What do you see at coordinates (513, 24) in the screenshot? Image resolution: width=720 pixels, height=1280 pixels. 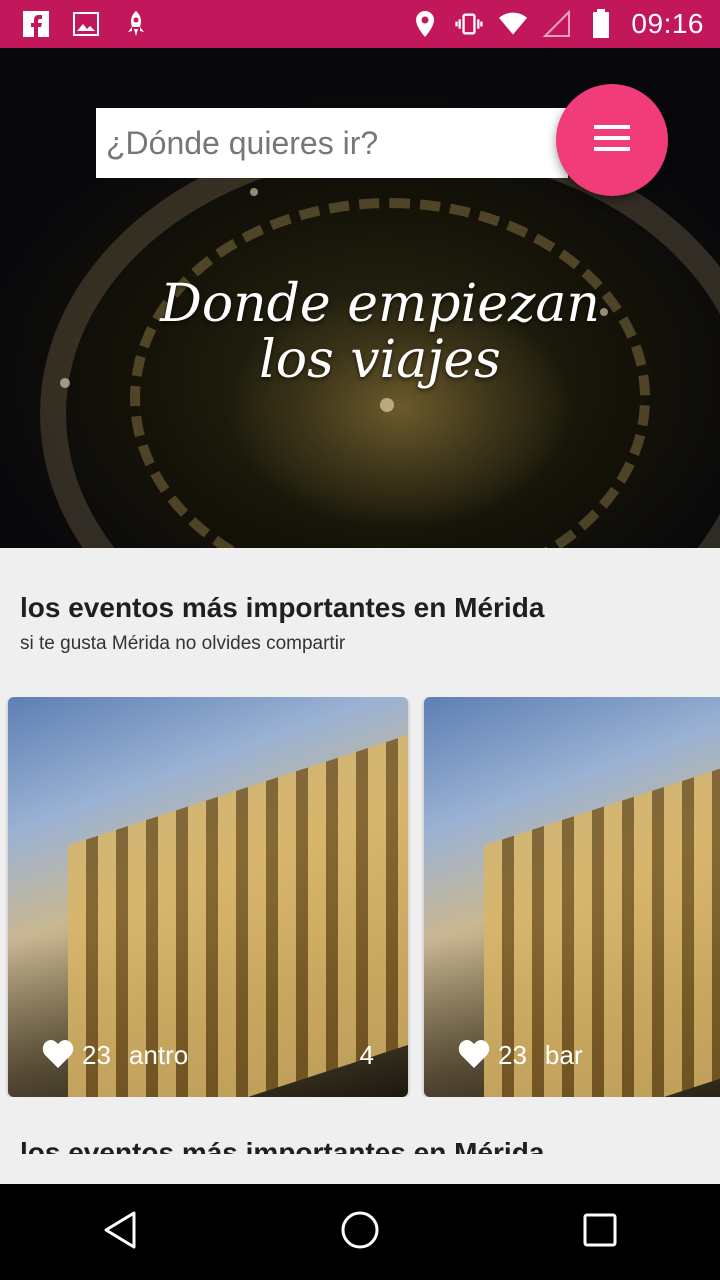 I see `wifi-icon` at bounding box center [513, 24].